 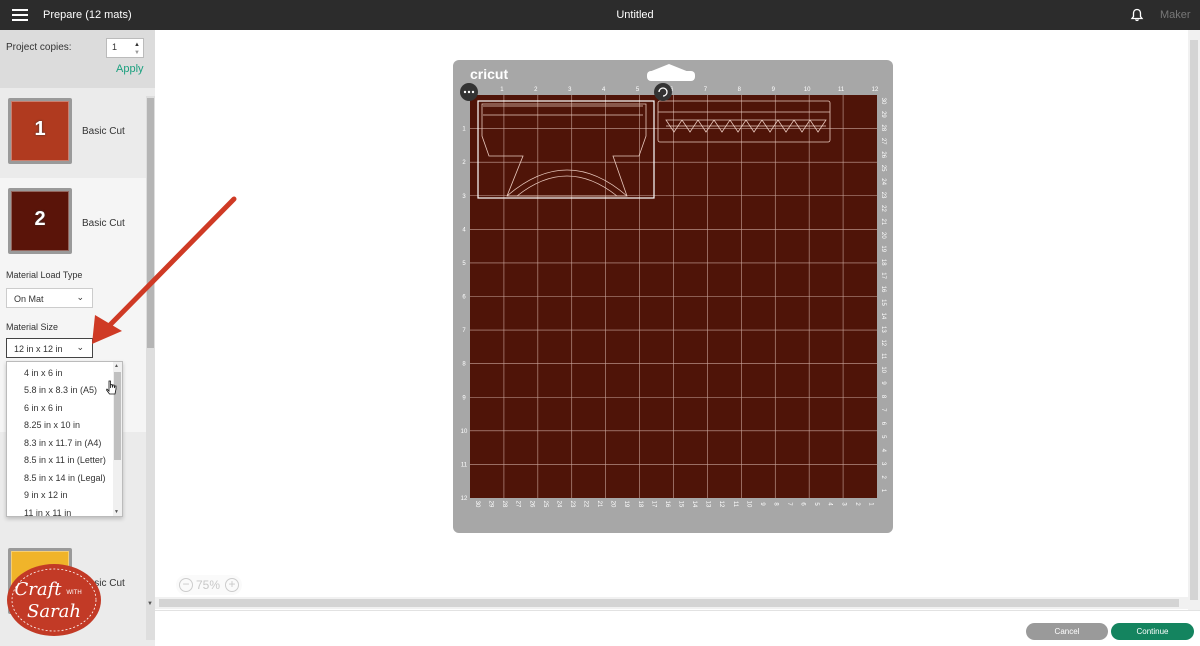 What do you see at coordinates (44, 275) in the screenshot?
I see `material-load-type-label: Material Load Type` at bounding box center [44, 275].